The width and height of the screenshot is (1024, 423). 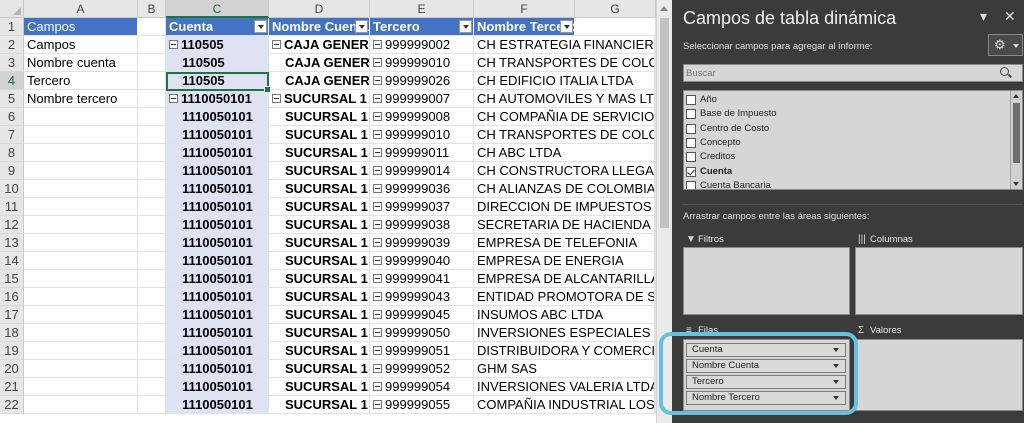 I want to click on pivot-cell-tercero: 999999041, so click(x=422, y=279).